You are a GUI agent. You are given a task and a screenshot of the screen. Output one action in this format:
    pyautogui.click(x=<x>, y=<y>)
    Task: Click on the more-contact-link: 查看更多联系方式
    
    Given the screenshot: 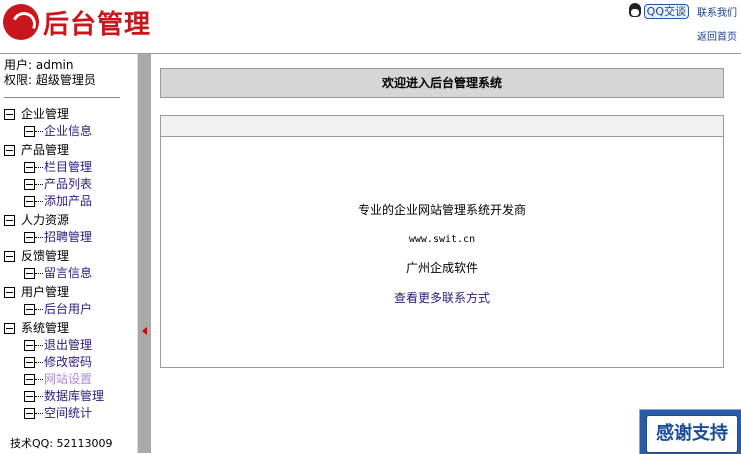 What is the action you would take?
    pyautogui.click(x=442, y=298)
    